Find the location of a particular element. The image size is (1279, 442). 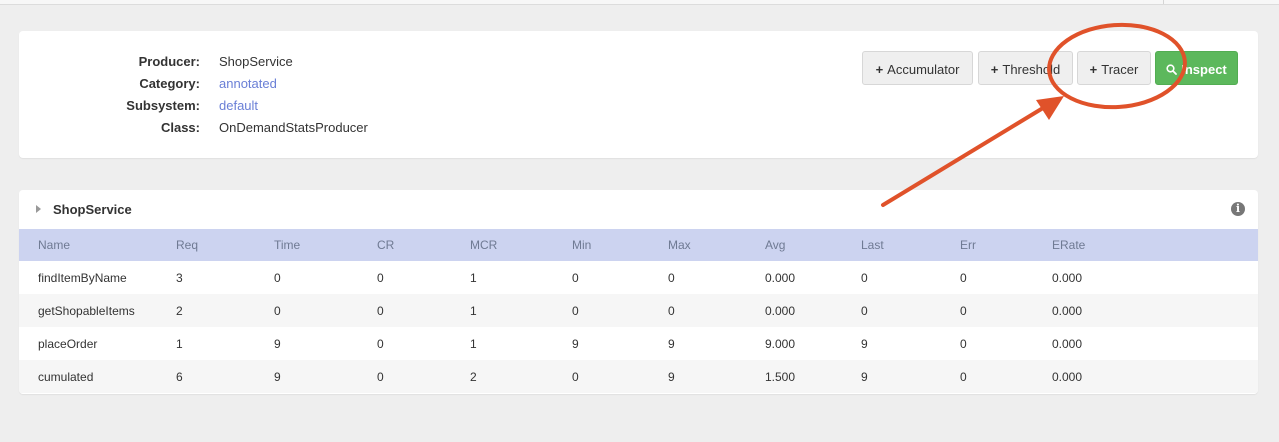

column-header-name: Name is located at coordinates (97, 245).